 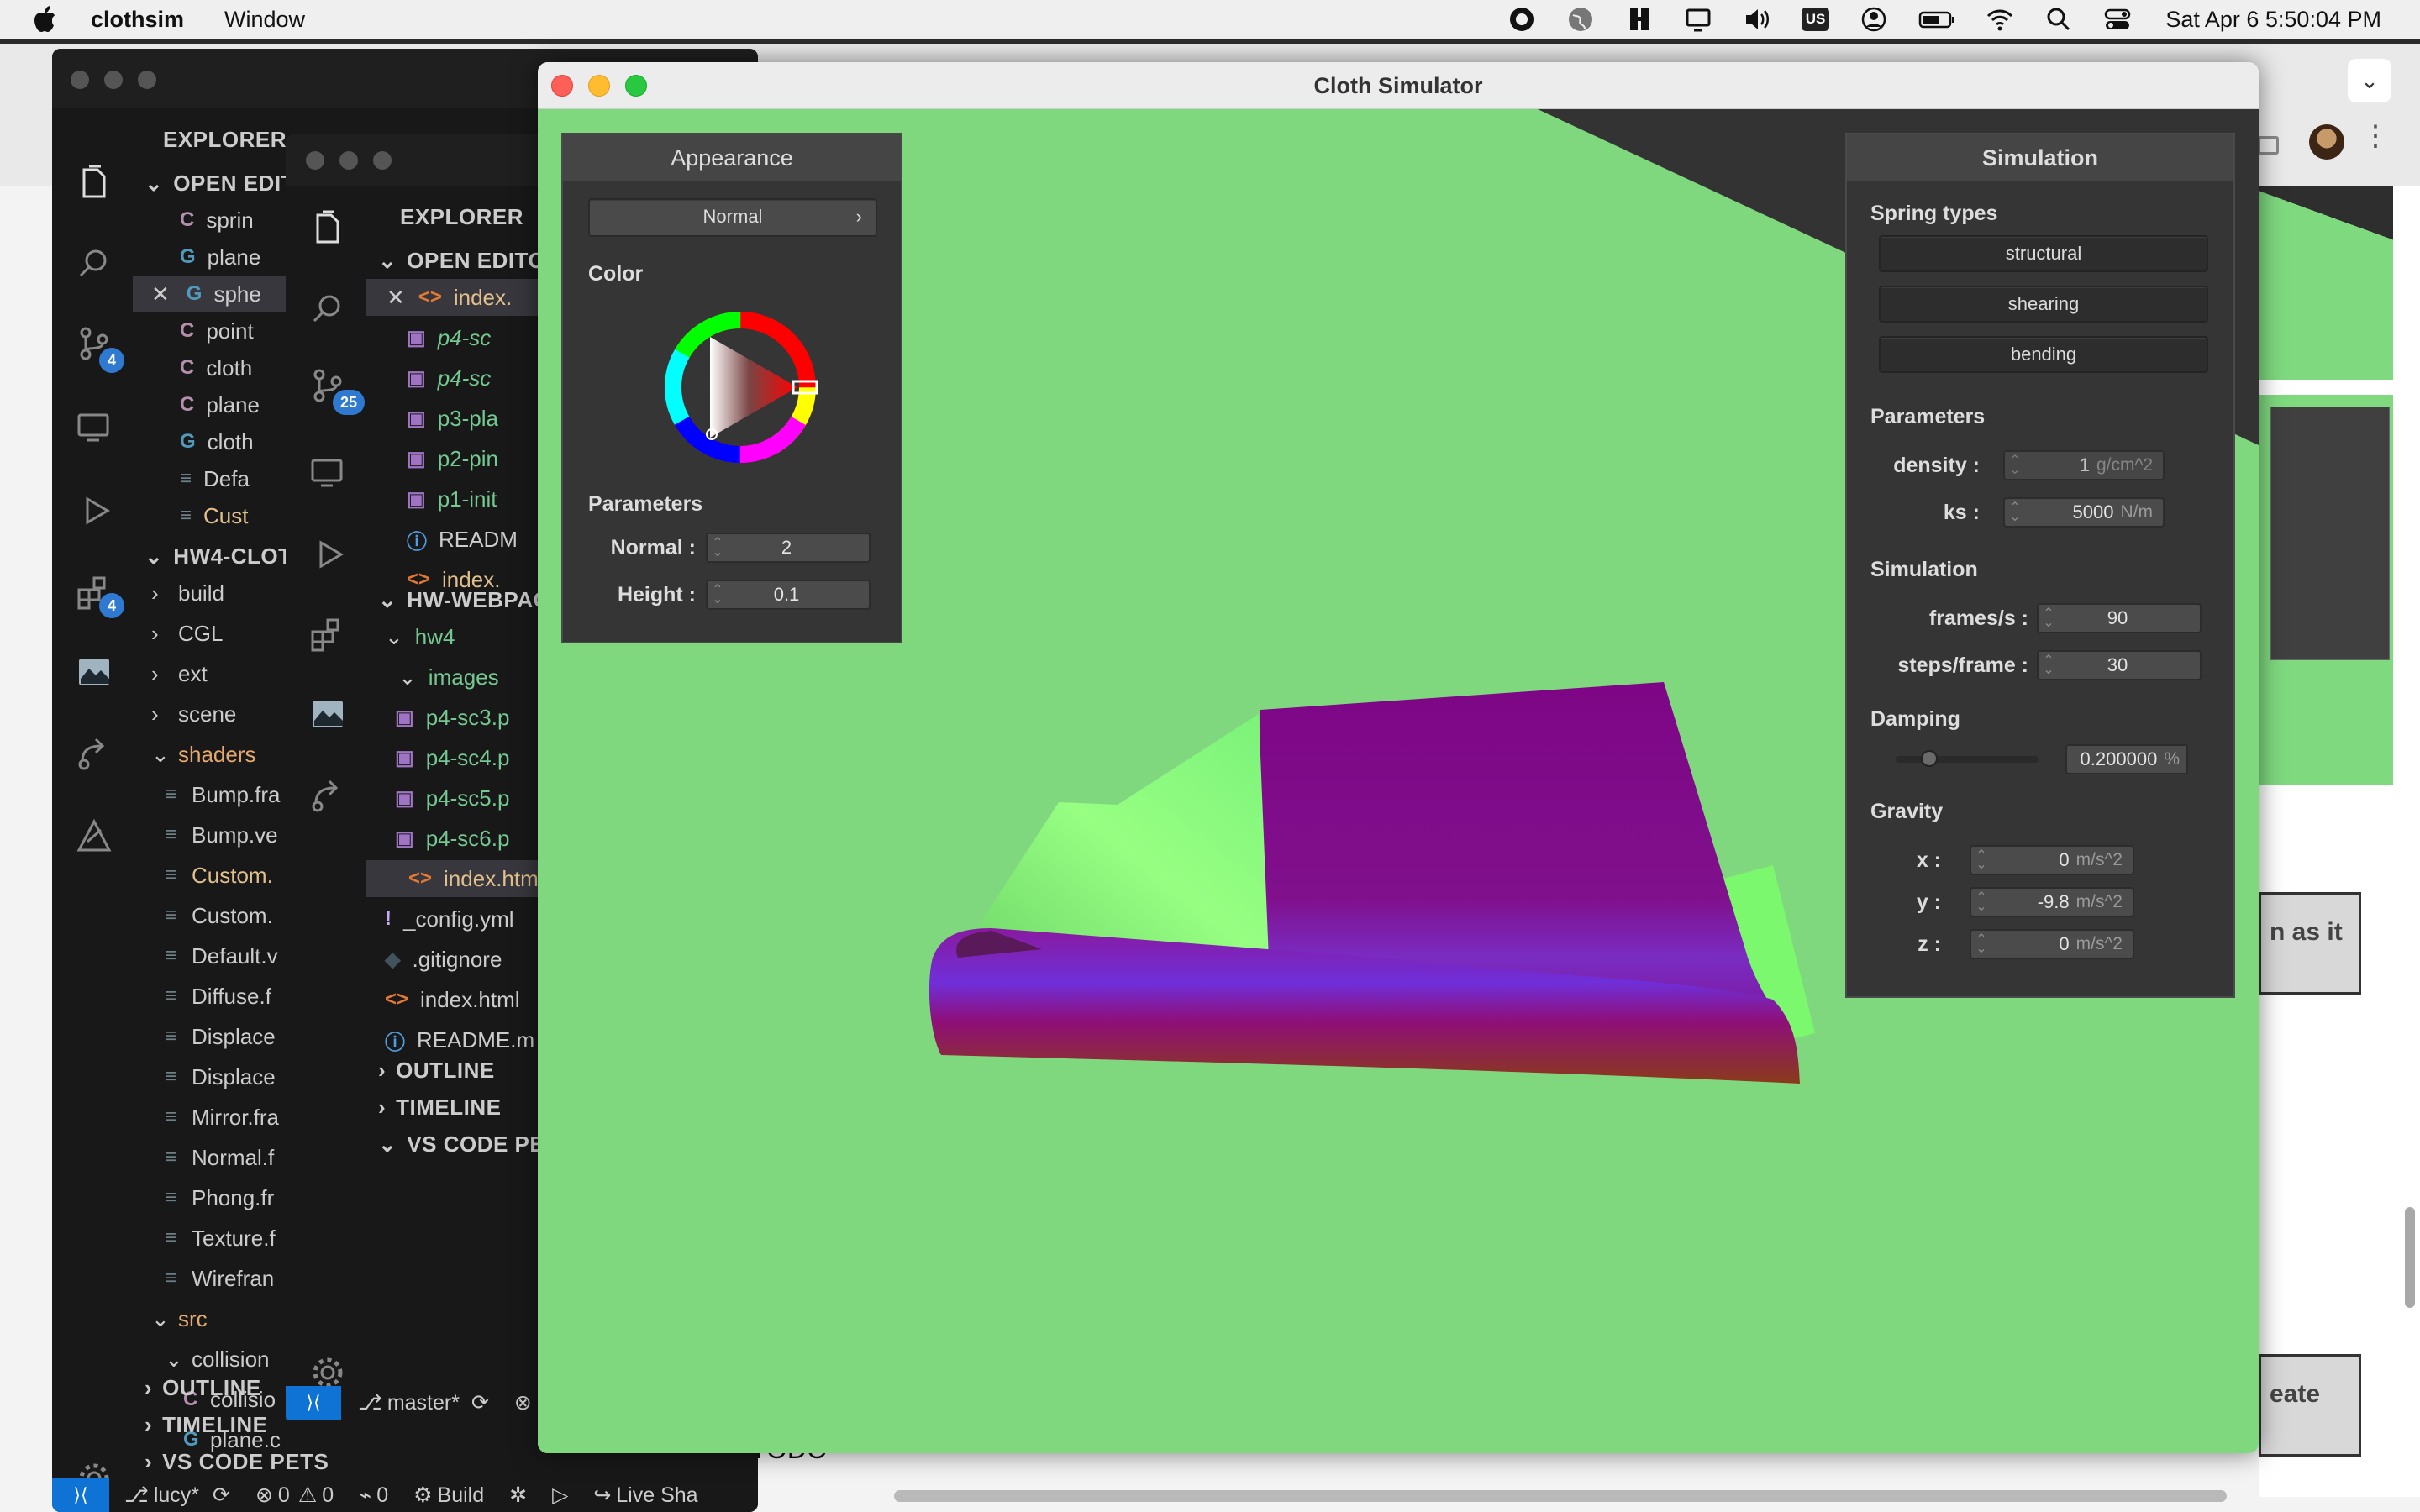 I want to click on shader-dropdown: Normal ›, so click(x=733, y=217).